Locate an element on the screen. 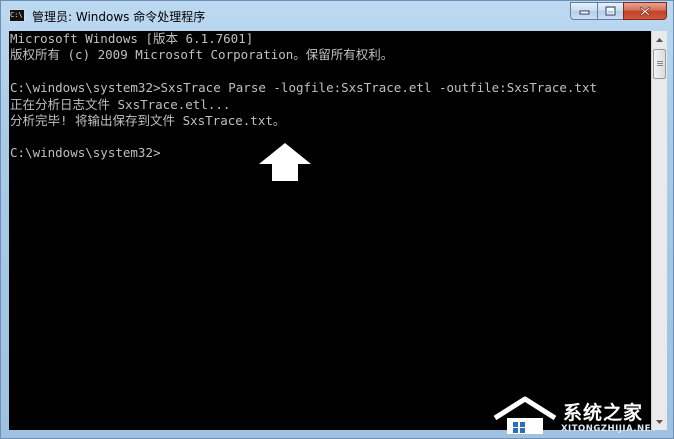  title-bar: C:\. 管理员: Windows 命令处理程序 is located at coordinates (337, 16).